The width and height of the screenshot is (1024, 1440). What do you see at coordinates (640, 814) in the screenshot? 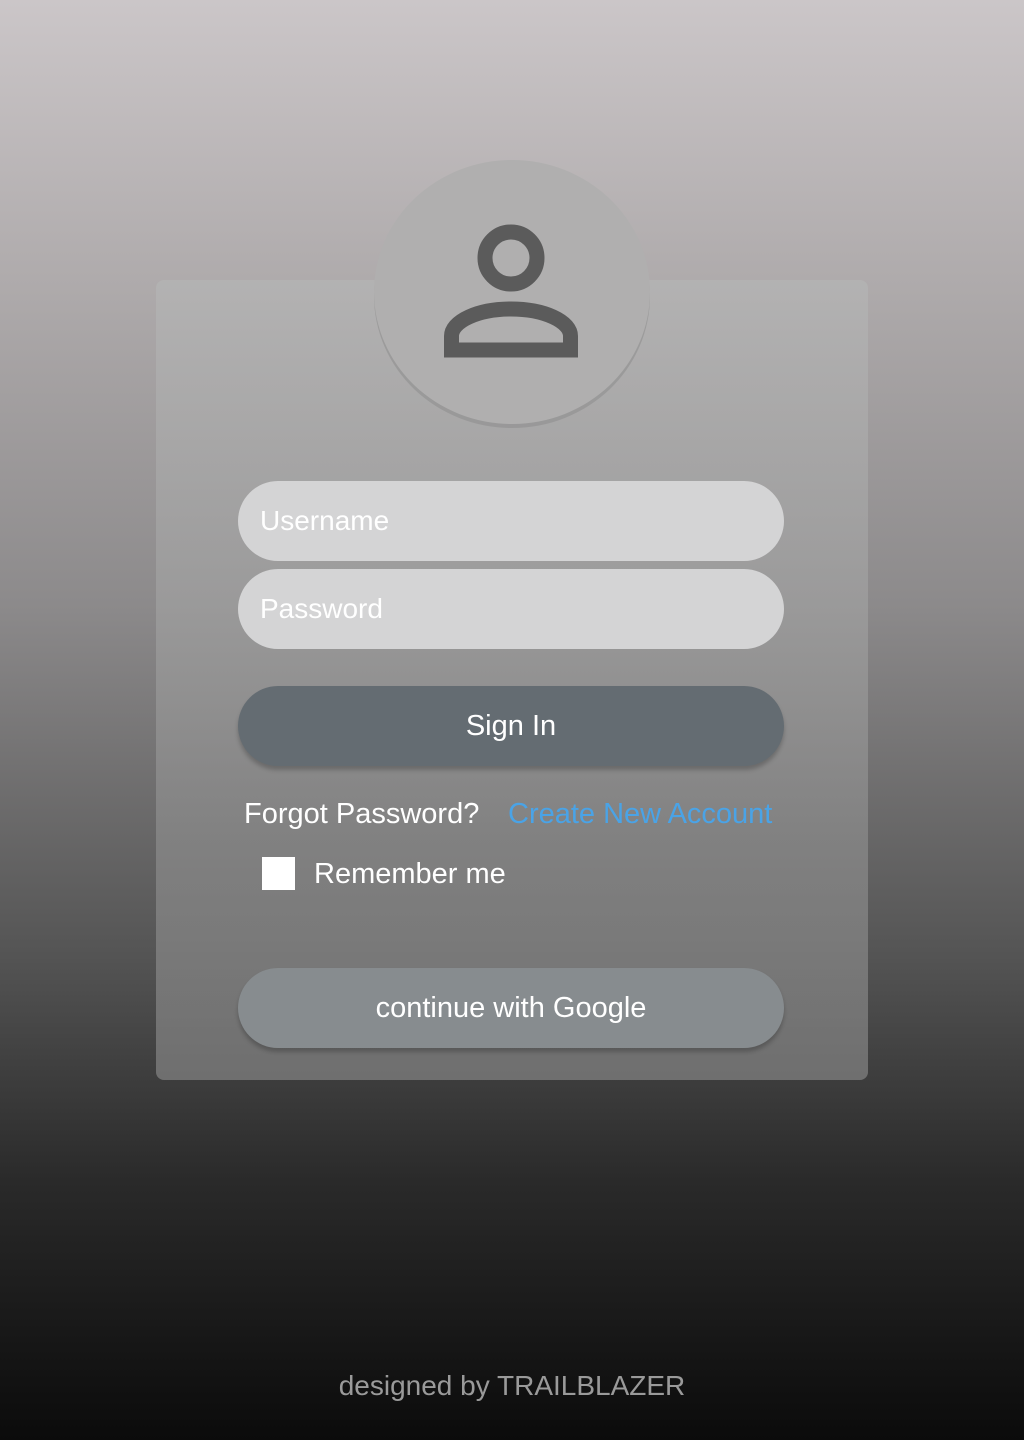
I see `create-account-link: Create New Account` at bounding box center [640, 814].